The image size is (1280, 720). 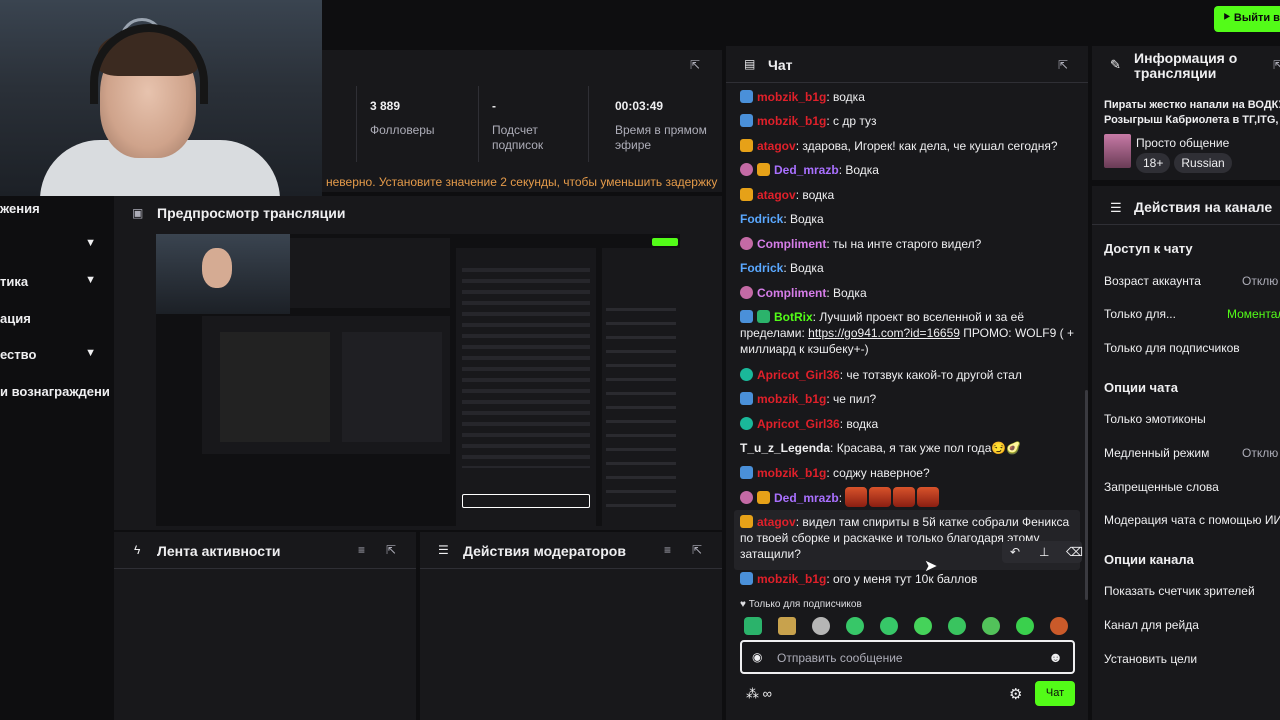 What do you see at coordinates (1150, 659) in the screenshot?
I see `set-goals-label: Установить цели` at bounding box center [1150, 659].